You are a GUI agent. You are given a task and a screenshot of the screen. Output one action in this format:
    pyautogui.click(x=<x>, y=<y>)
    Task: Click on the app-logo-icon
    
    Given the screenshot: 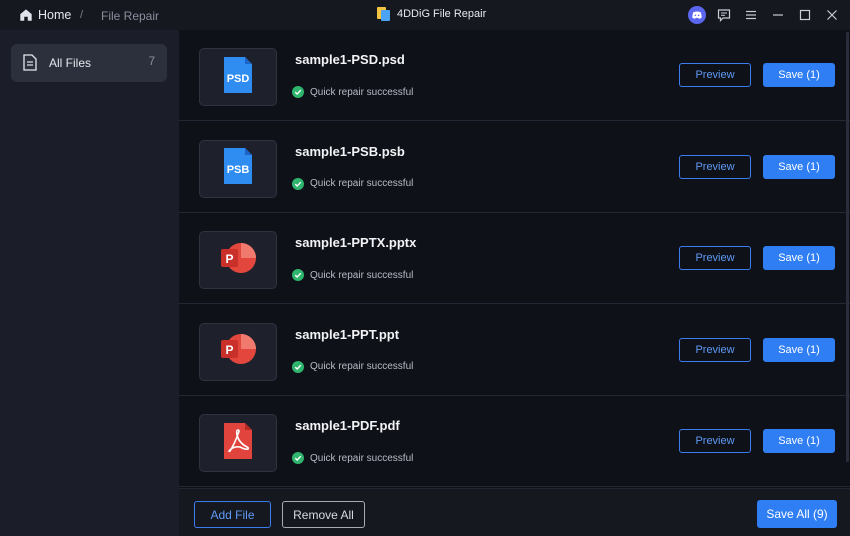 What is the action you would take?
    pyautogui.click(x=383, y=14)
    